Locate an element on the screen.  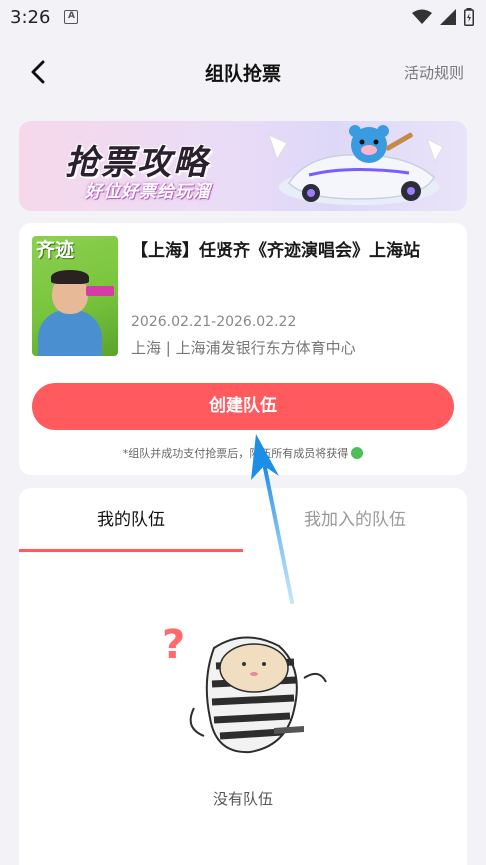
empty-state-text: 没有队伍 is located at coordinates (242, 799).